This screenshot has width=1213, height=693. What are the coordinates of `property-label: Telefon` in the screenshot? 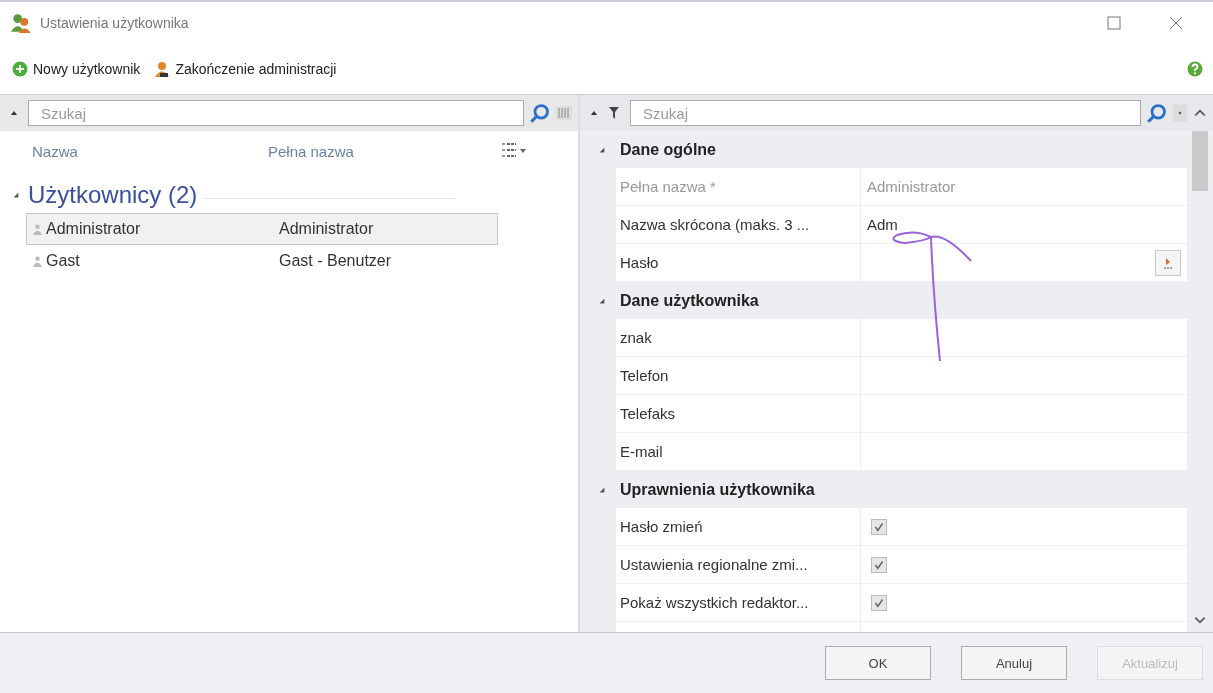 It's located at (738, 375).